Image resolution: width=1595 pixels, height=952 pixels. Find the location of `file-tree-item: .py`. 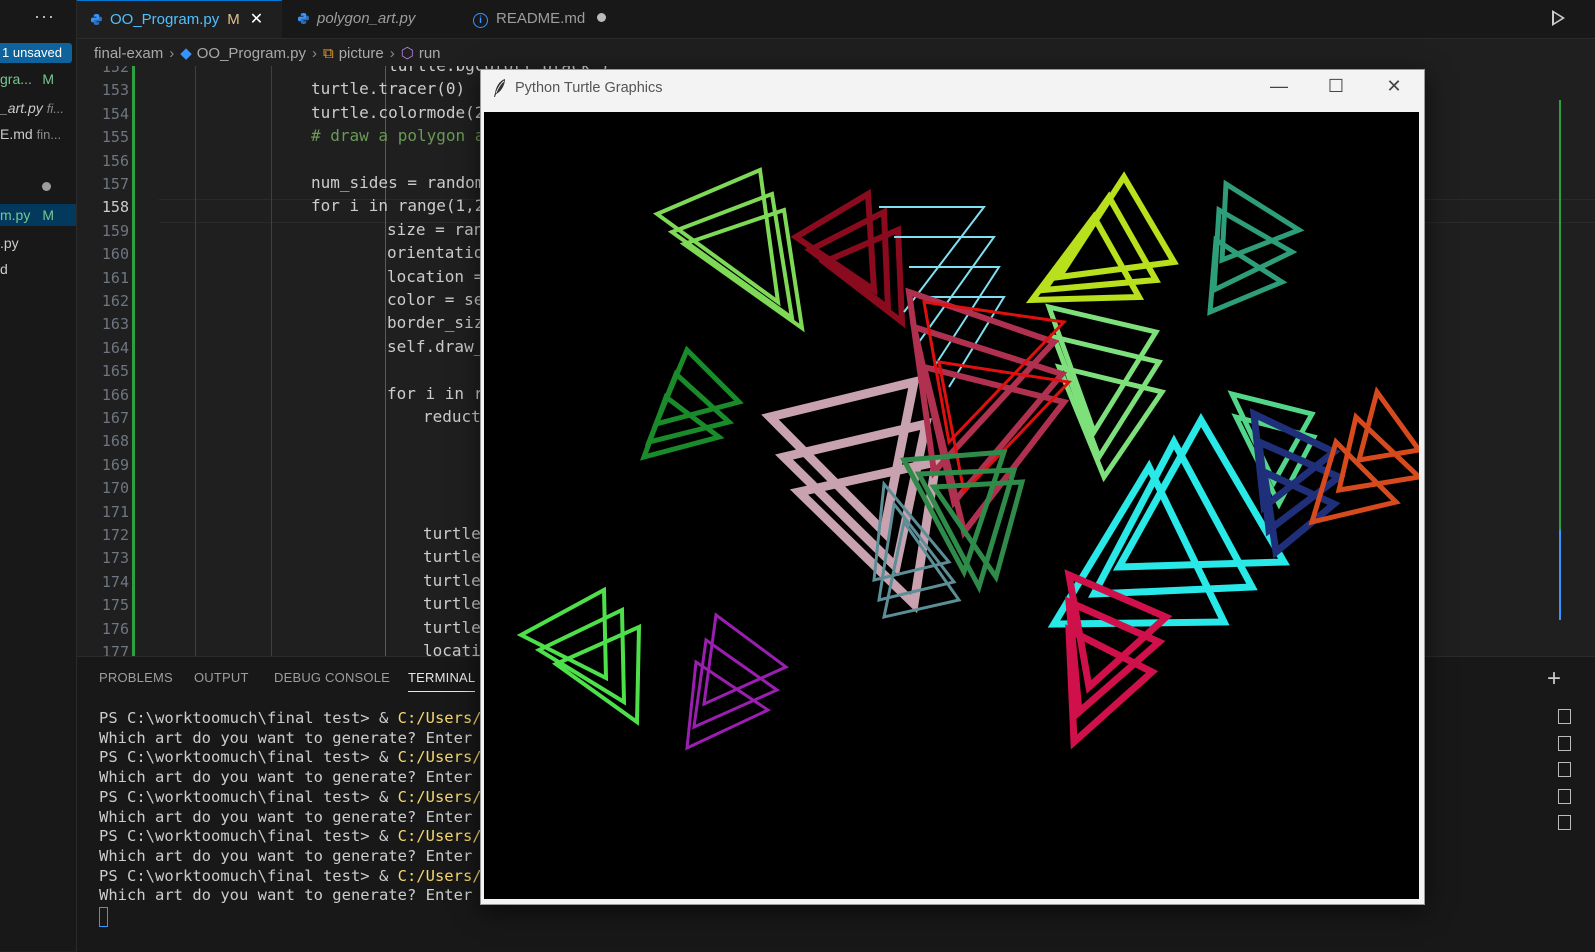

file-tree-item: .py is located at coordinates (38, 243).